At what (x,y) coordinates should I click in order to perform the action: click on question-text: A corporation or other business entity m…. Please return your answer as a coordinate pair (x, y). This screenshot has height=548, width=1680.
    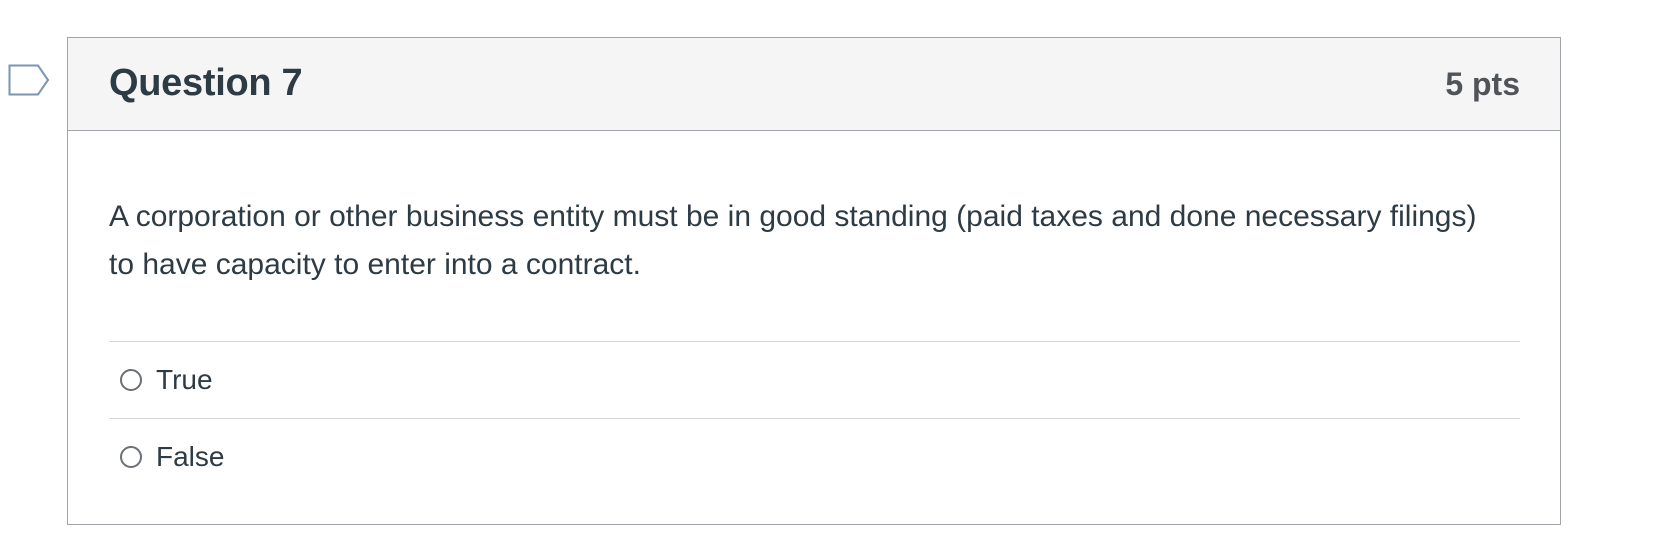
    Looking at the image, I should click on (793, 240).